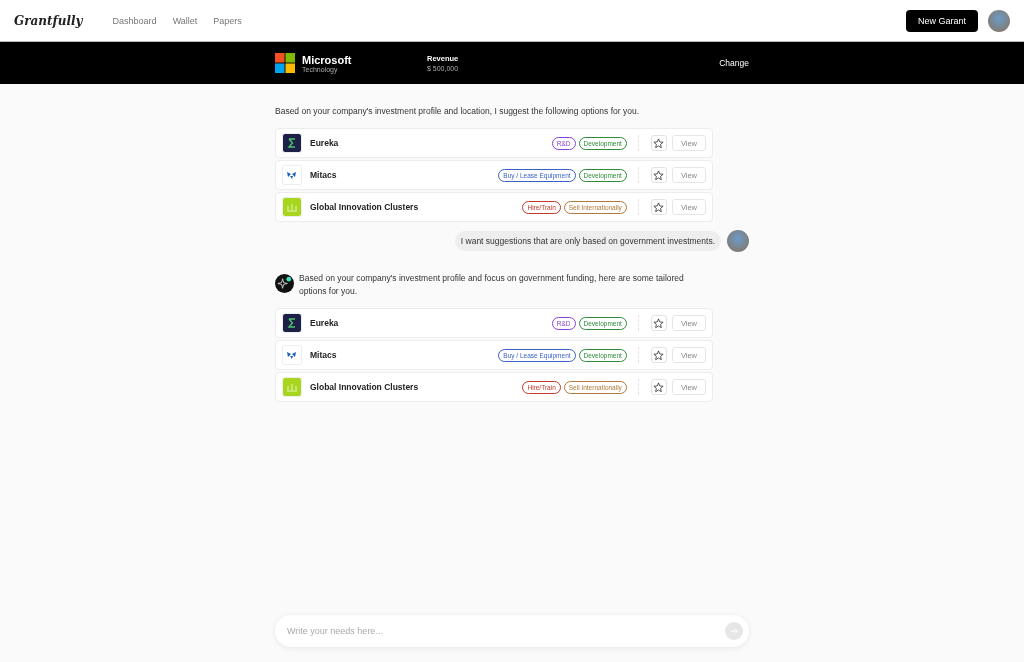  What do you see at coordinates (48, 20) in the screenshot?
I see `brand-logo: Grantfully` at bounding box center [48, 20].